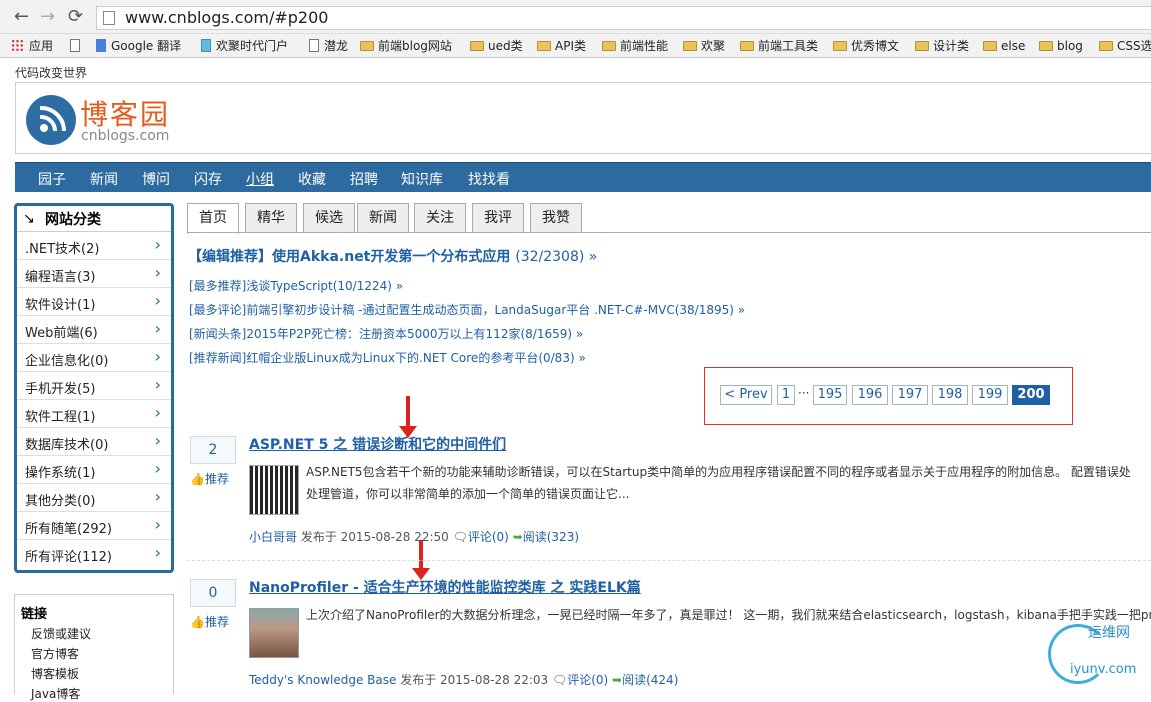 The image size is (1151, 702). Describe the element at coordinates (94, 554) in the screenshot. I see `category-item: 所有评论(112) ›` at that location.